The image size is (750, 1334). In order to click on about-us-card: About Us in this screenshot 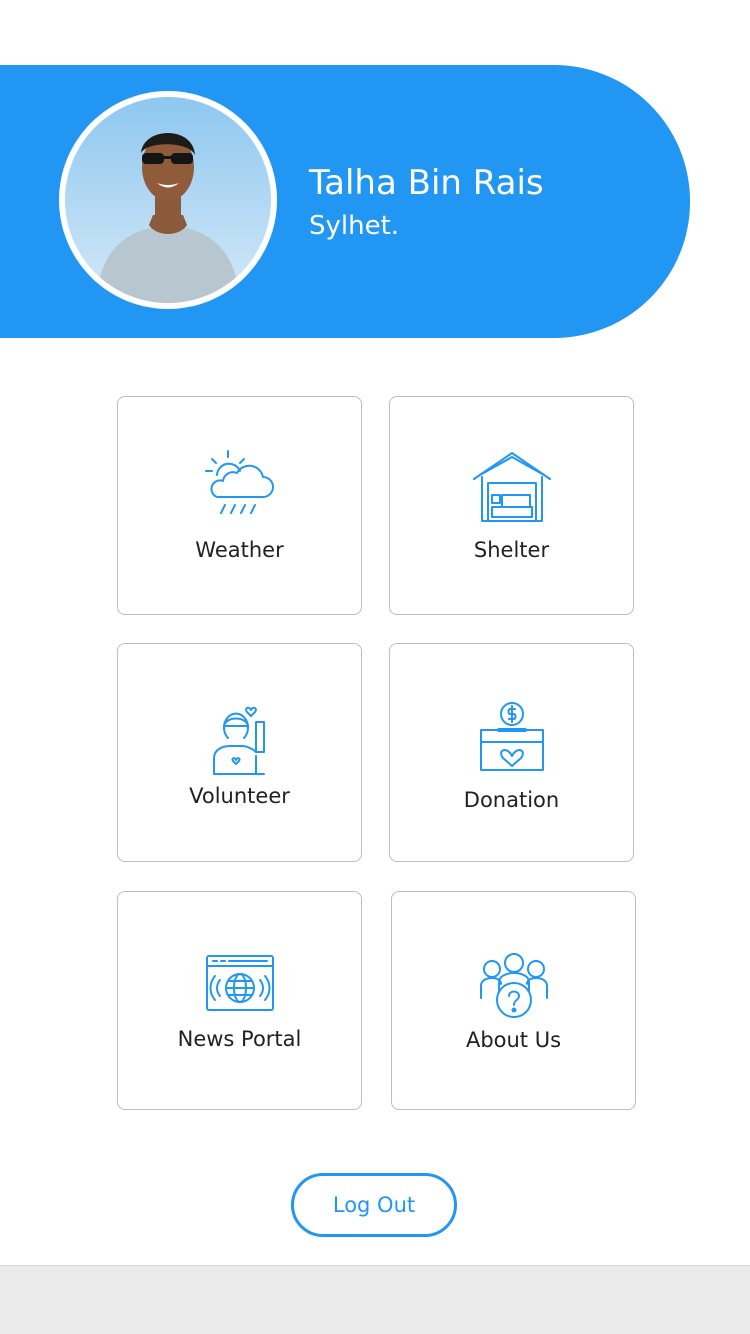, I will do `click(513, 1000)`.